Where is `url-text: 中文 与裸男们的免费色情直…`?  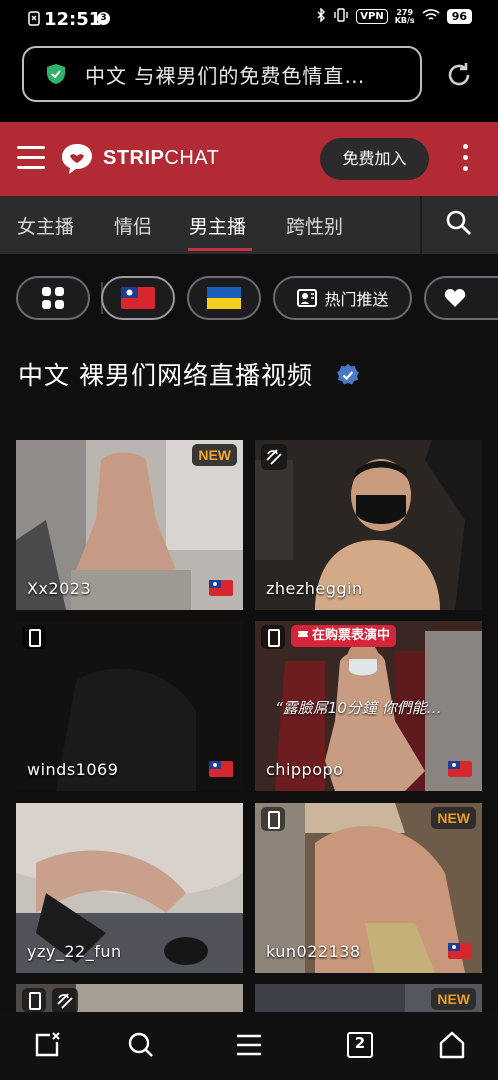 url-text: 中文 与裸男们的免费色情直… is located at coordinates (225, 75).